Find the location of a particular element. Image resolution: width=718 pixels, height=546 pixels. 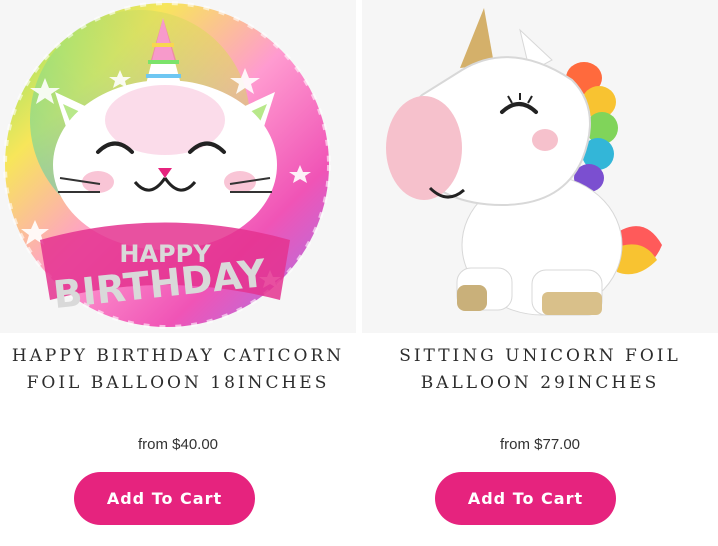

product-title-line2: FOIL BALLOON 18INCHES is located at coordinates (178, 383).